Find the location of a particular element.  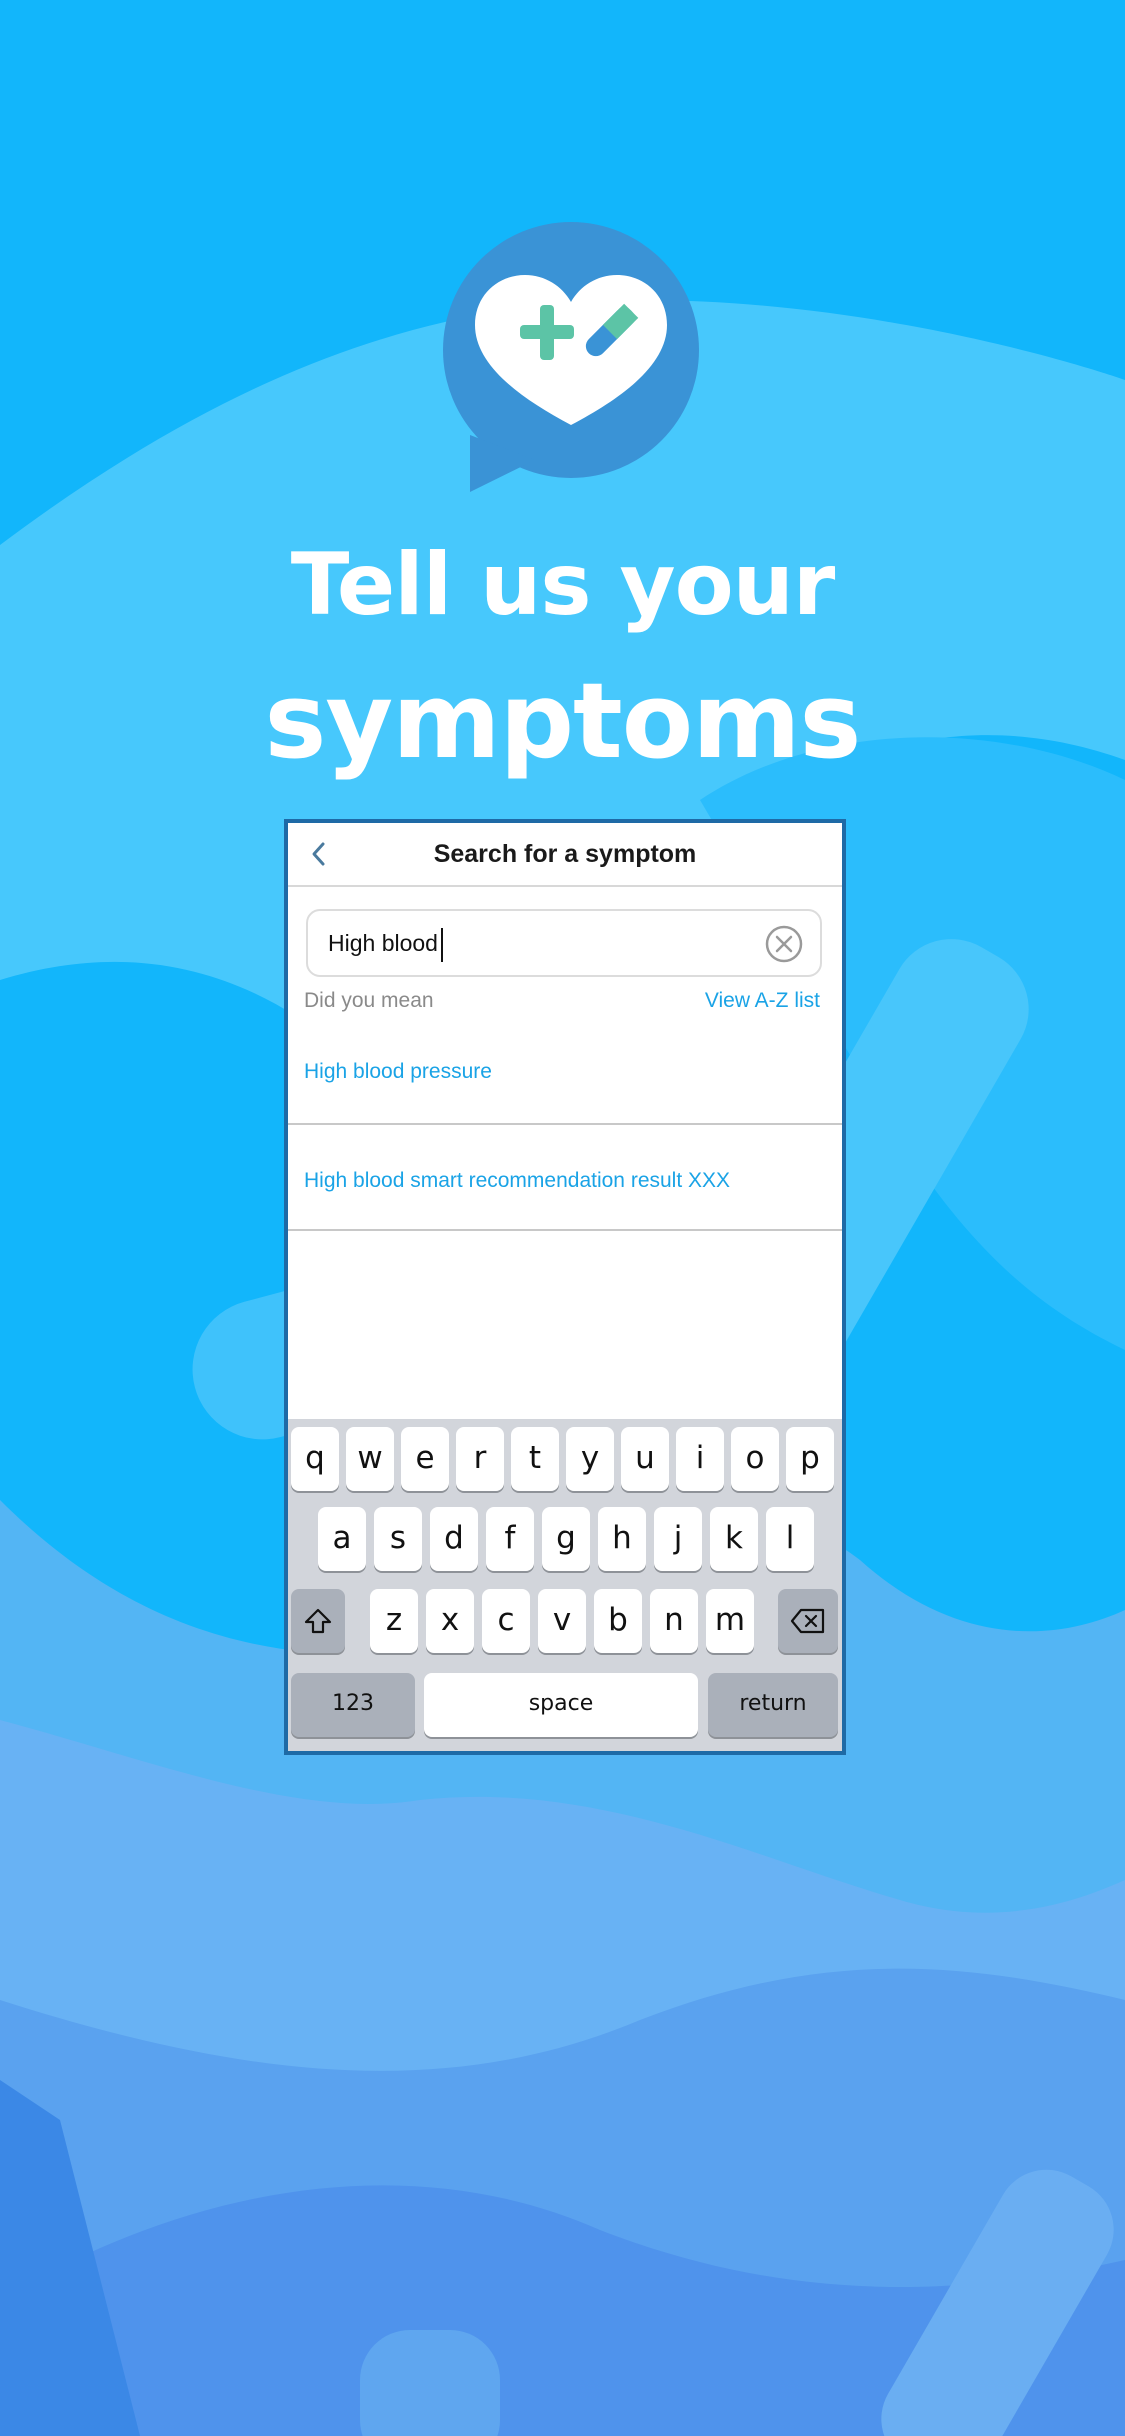

key-a: a is located at coordinates (342, 1539).